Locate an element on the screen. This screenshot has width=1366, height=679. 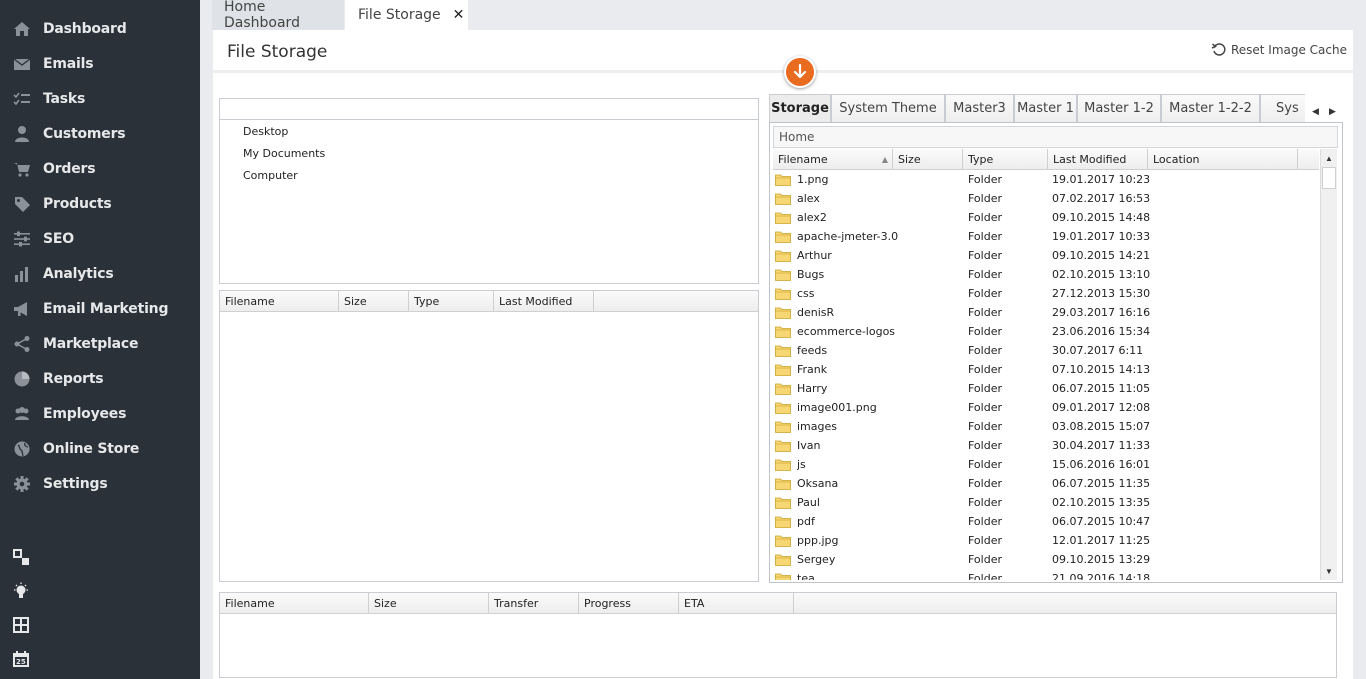
row-last-modified: 06.07.2015 11:35 is located at coordinates (1101, 483).